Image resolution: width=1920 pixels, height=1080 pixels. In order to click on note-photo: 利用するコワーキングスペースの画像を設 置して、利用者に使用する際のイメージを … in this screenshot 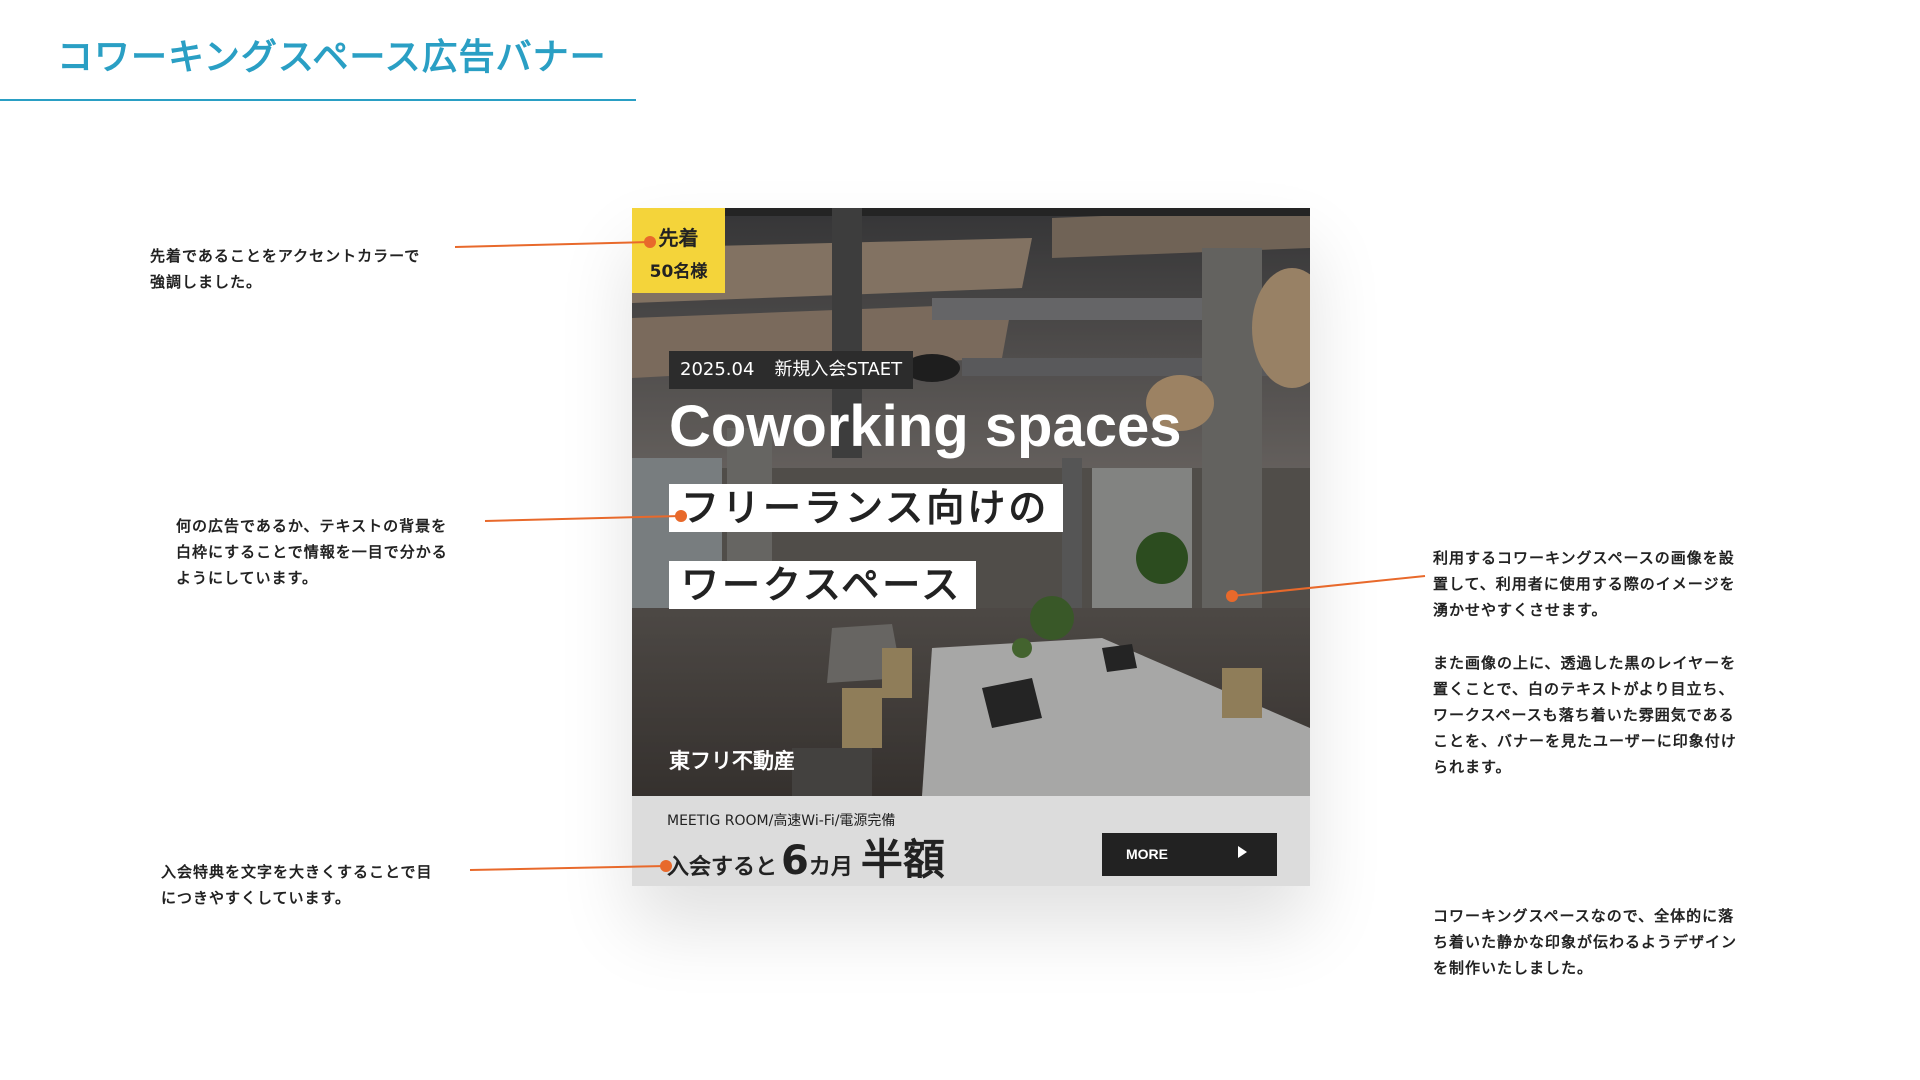, I will do `click(1584, 584)`.